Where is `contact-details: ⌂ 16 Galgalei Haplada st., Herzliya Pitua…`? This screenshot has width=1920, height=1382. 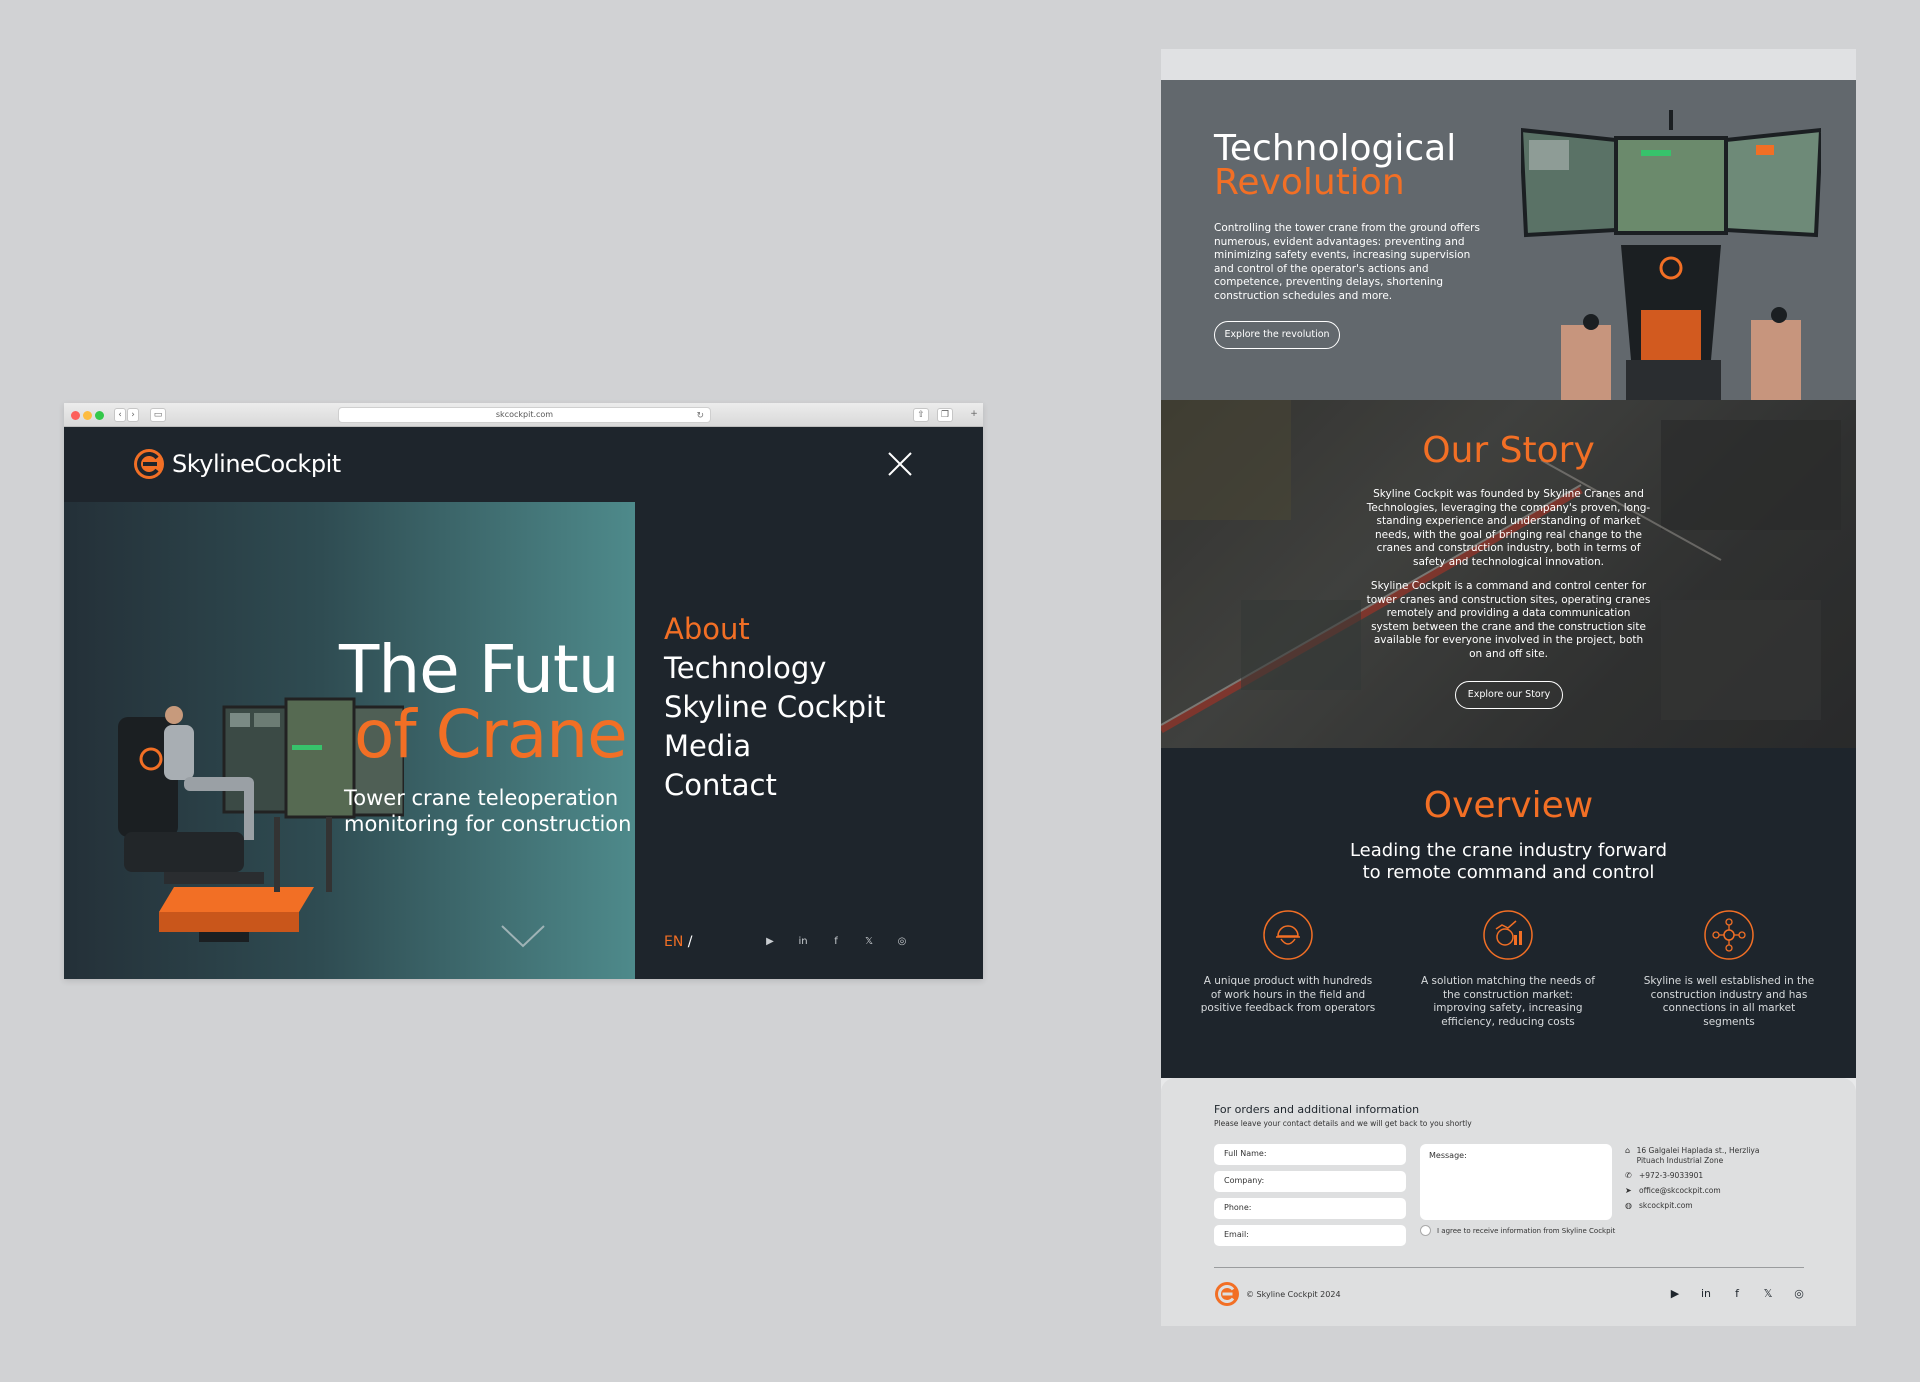 contact-details: ⌂ 16 Galgalei Haplada st., Herzliya Pitua… is located at coordinates (1705, 1181).